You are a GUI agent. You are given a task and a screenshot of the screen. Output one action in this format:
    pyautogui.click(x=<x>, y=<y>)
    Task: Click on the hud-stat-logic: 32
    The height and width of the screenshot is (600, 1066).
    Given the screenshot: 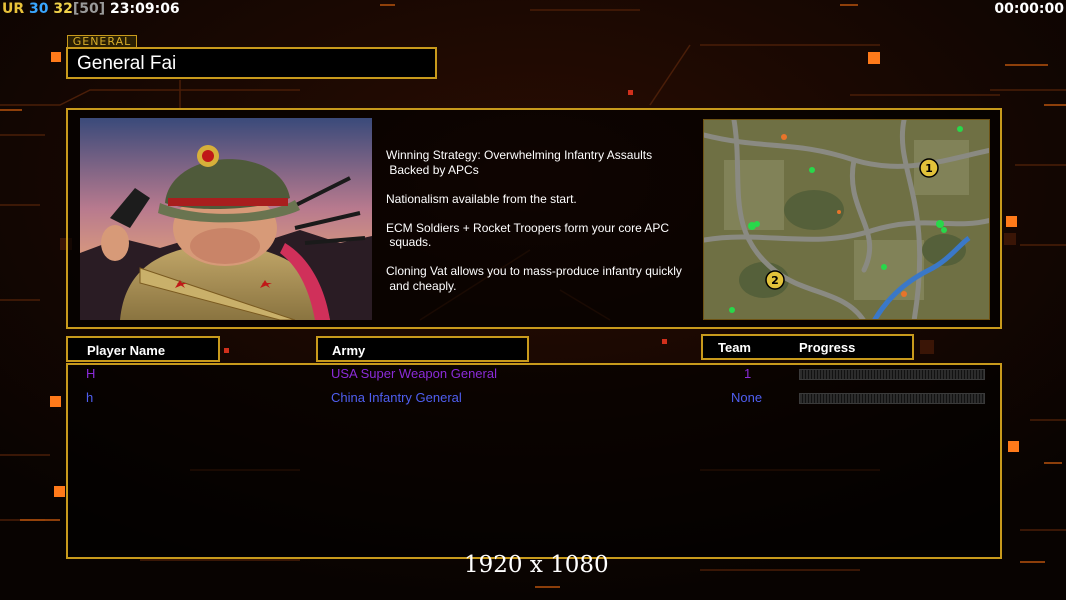 What is the action you would take?
    pyautogui.click(x=60, y=9)
    